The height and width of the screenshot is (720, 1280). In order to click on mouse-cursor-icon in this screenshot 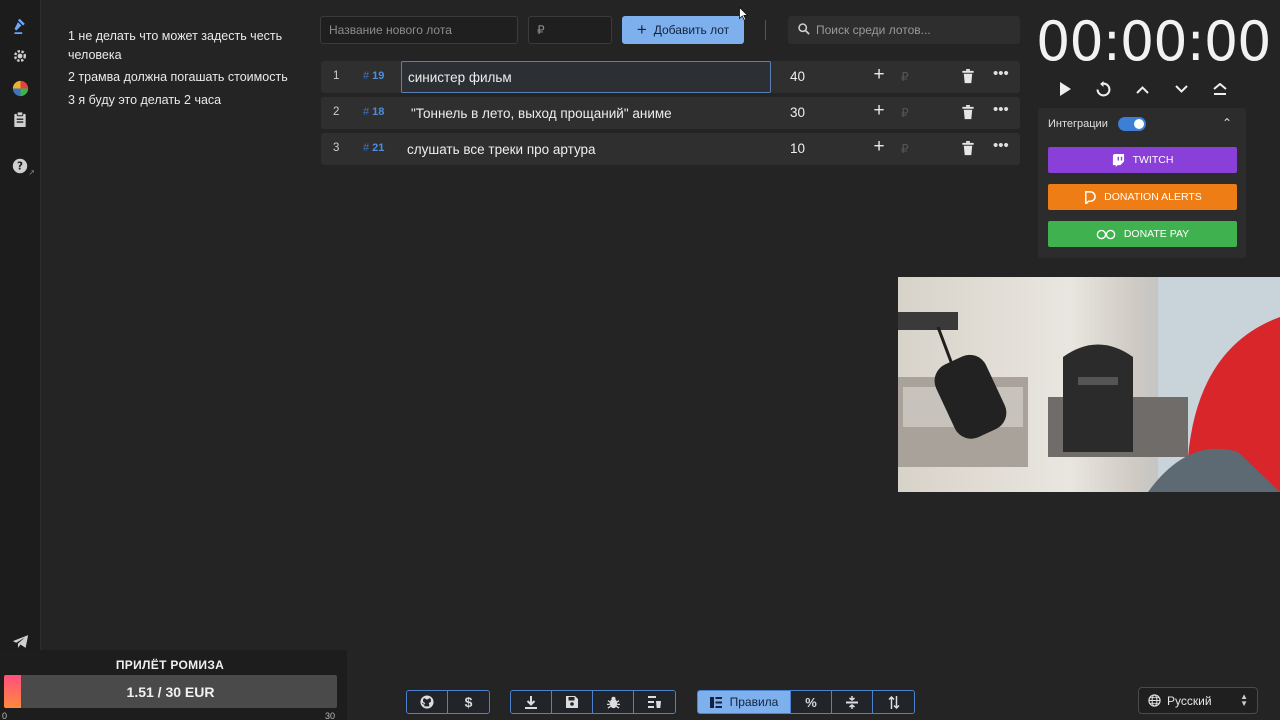, I will do `click(743, 14)`.